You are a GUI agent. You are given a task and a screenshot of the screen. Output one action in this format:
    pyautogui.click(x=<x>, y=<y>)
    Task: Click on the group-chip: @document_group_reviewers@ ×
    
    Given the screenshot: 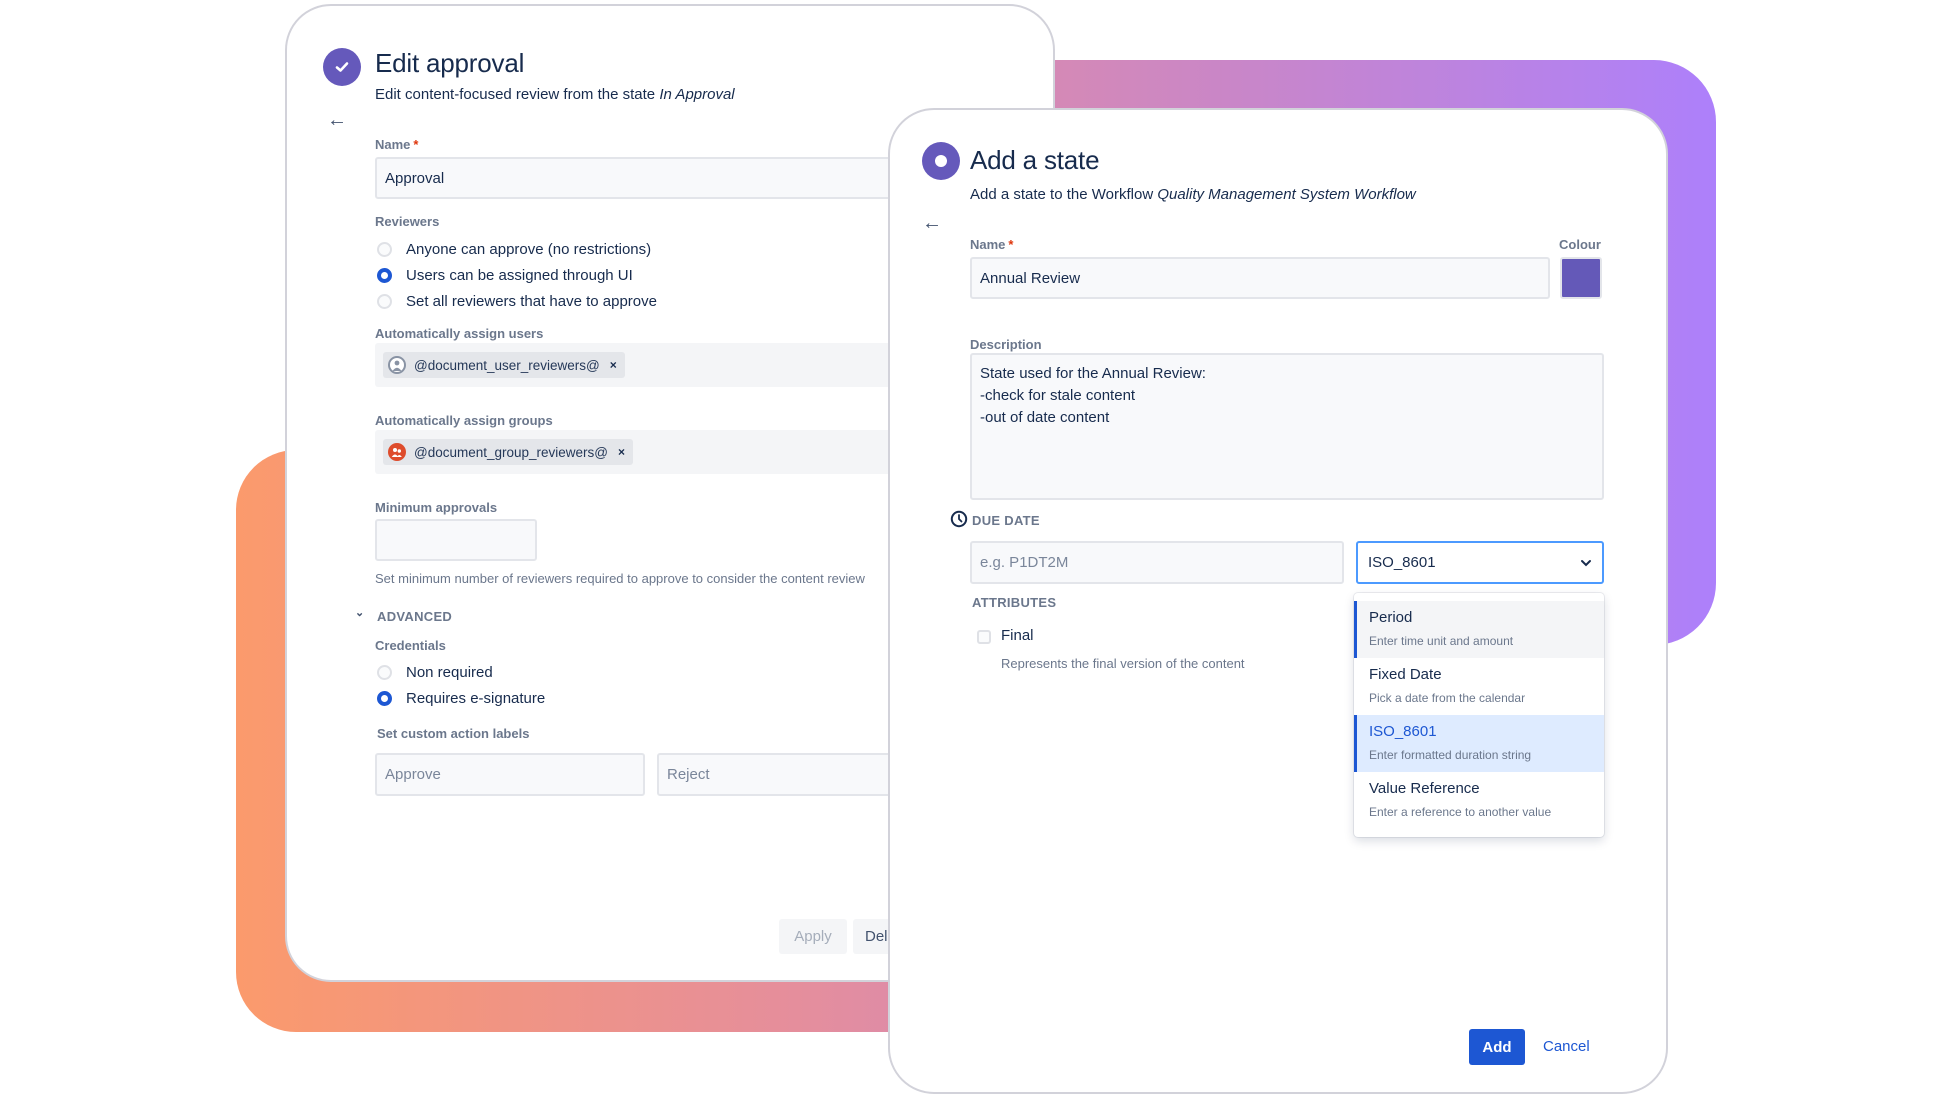 What is the action you would take?
    pyautogui.click(x=508, y=452)
    